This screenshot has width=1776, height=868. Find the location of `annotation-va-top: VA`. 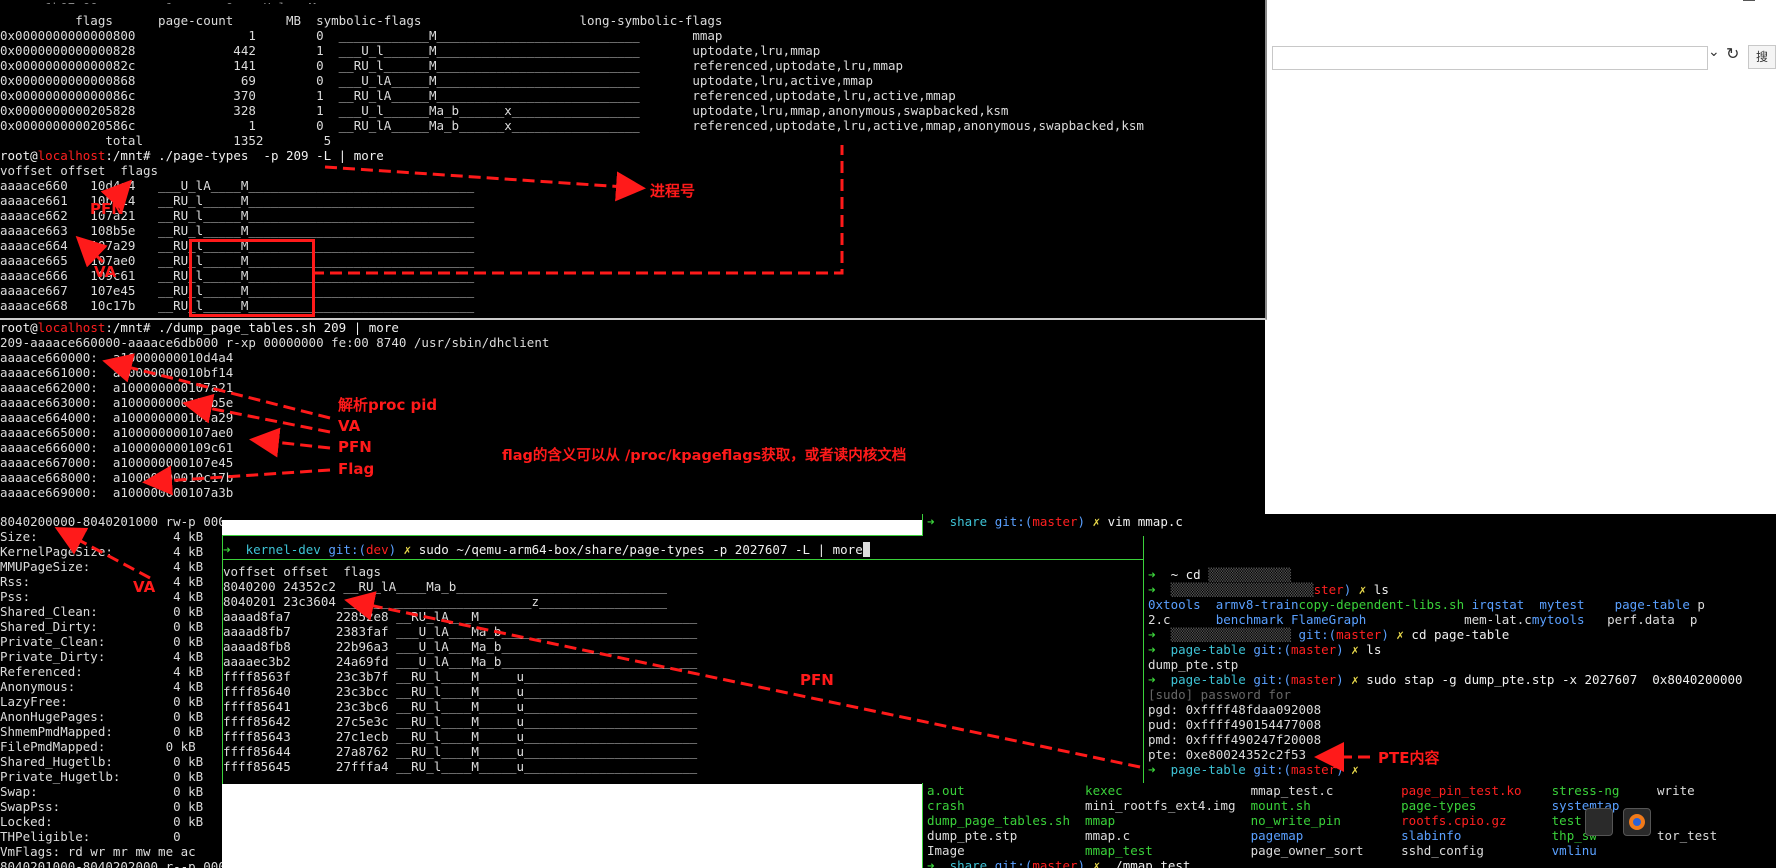

annotation-va-top: VA is located at coordinates (105, 272).